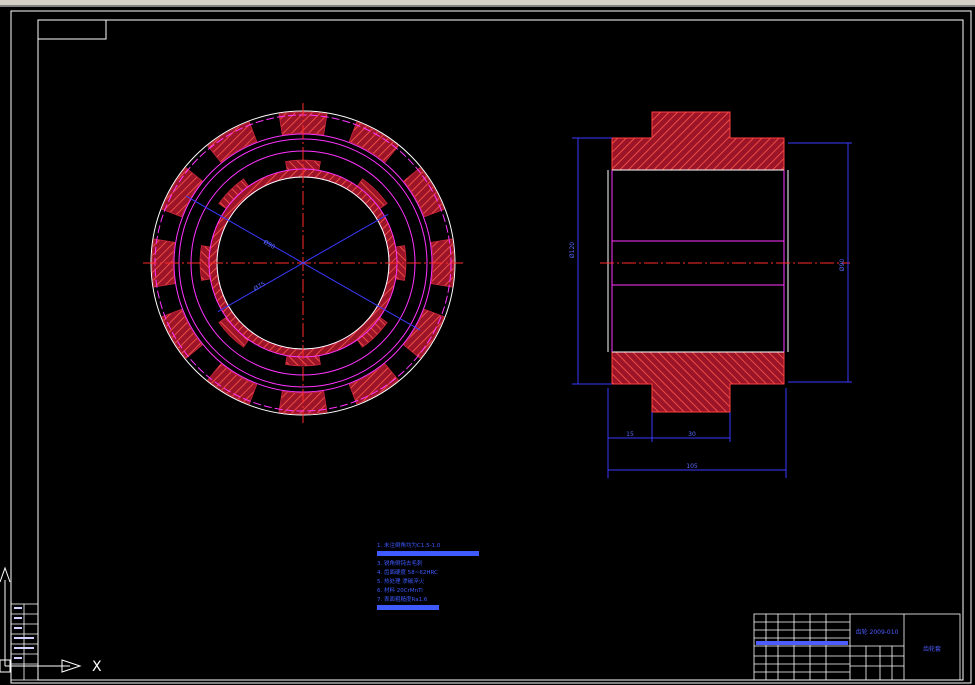 Image resolution: width=975 pixels, height=685 pixels. I want to click on top-toolbar-strip, so click(487, 3).